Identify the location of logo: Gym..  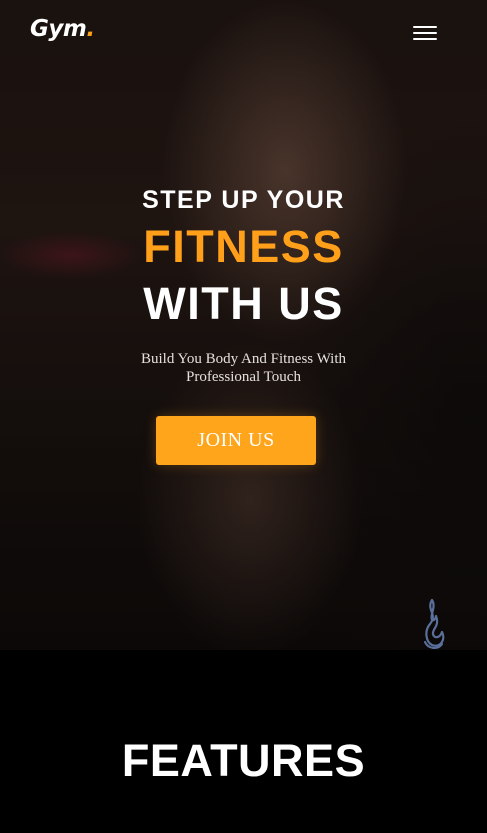
(62, 32).